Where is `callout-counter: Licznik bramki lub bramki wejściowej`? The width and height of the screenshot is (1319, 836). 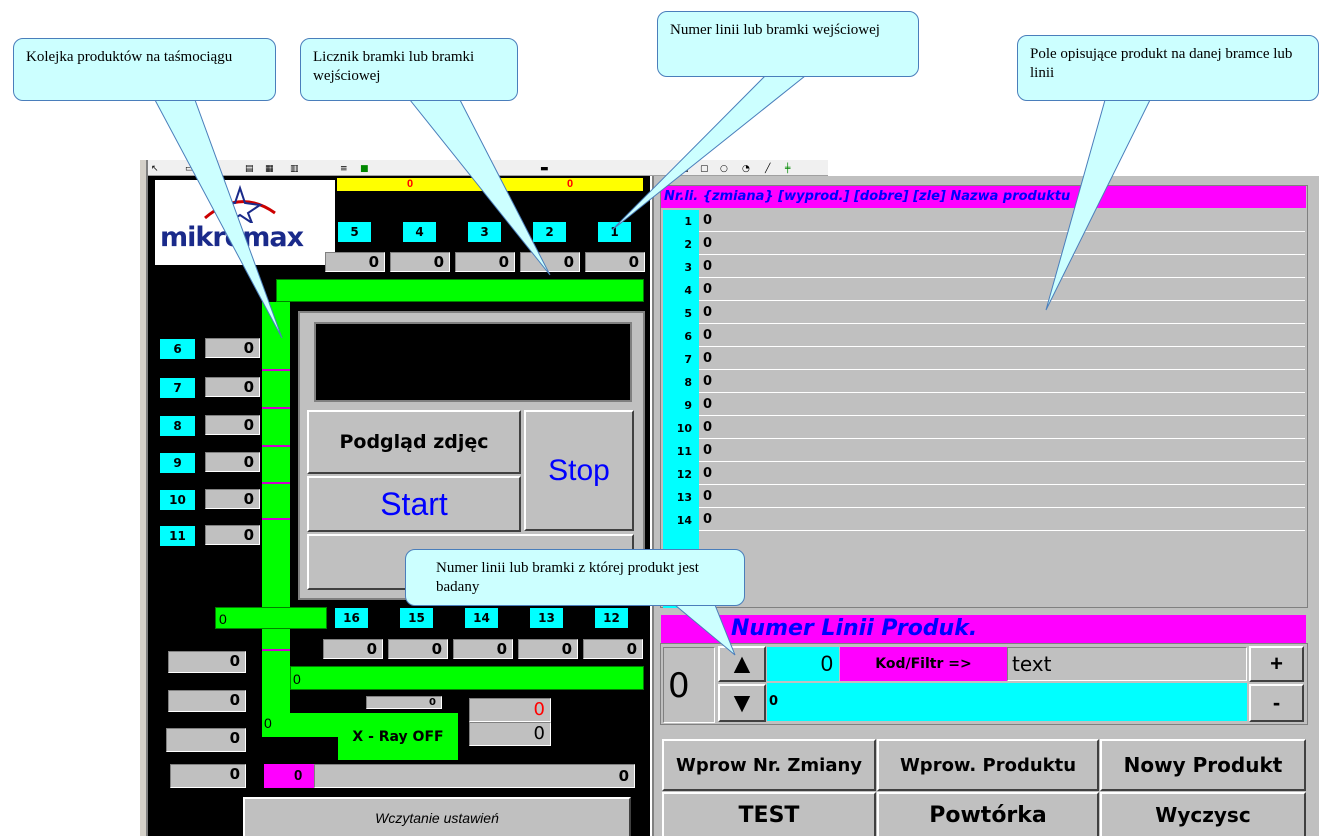
callout-counter: Licznik bramki lub bramki wejściowej is located at coordinates (409, 69).